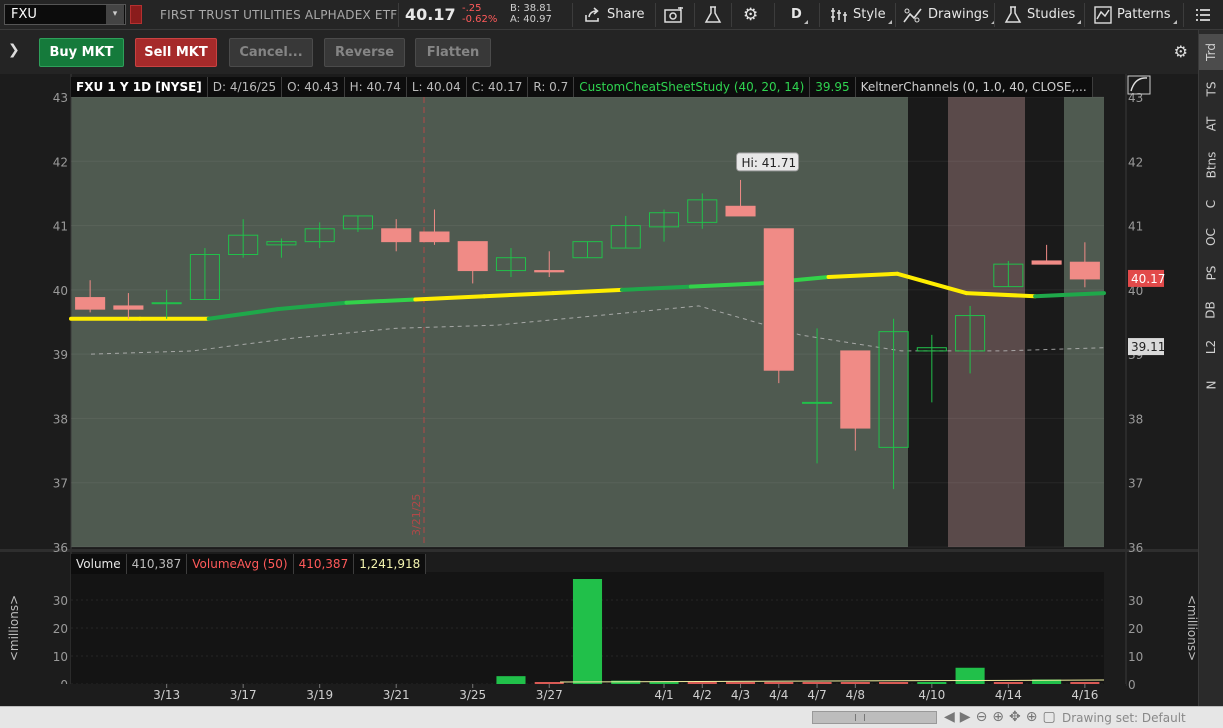 The width and height of the screenshot is (1223, 728). What do you see at coordinates (313, 87) in the screenshot?
I see `bar-open: O: 40.43` at bounding box center [313, 87].